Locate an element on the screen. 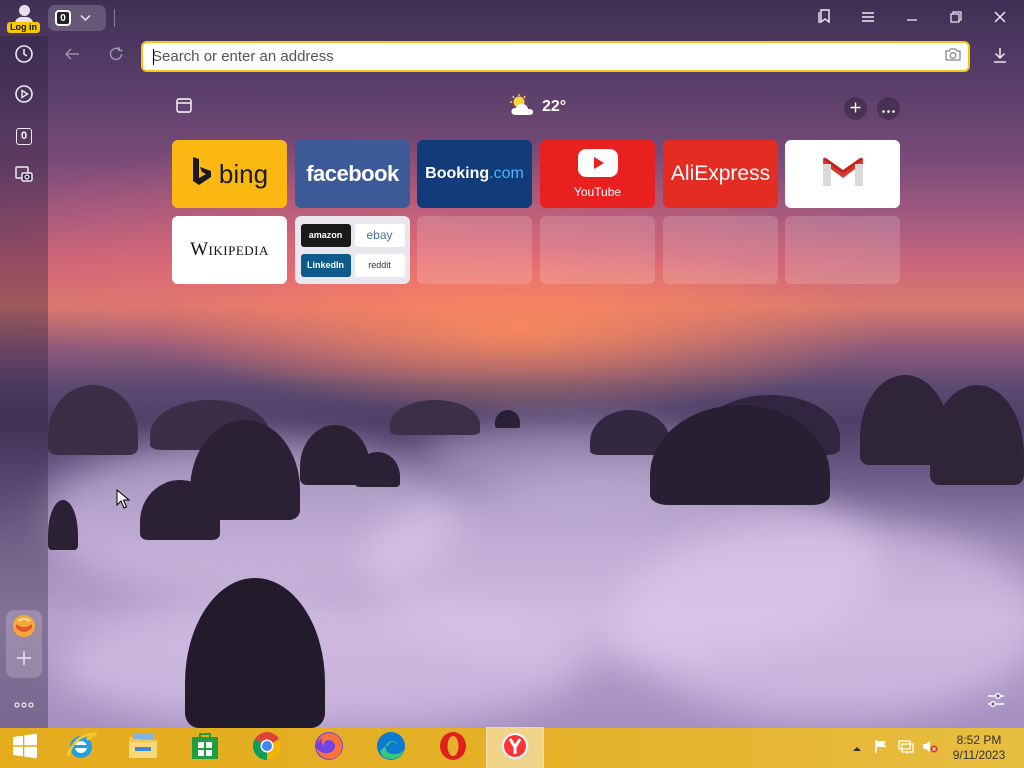  close-button is located at coordinates (1000, 18).